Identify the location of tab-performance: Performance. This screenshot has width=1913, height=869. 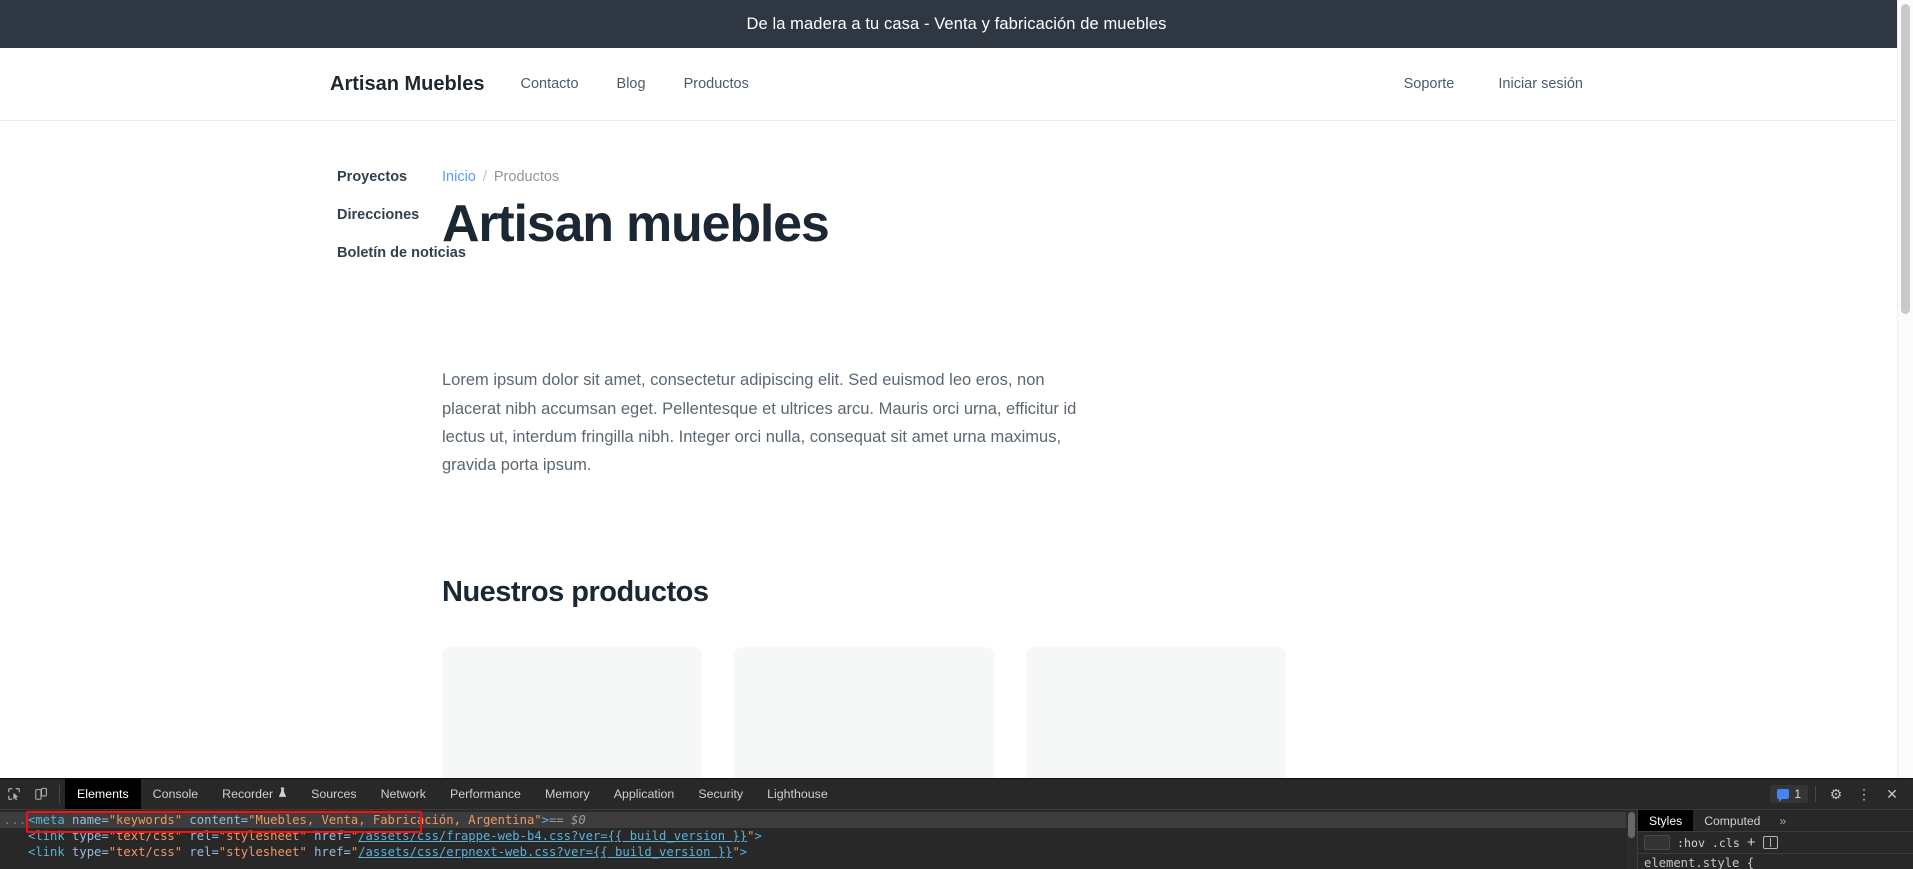
(485, 794).